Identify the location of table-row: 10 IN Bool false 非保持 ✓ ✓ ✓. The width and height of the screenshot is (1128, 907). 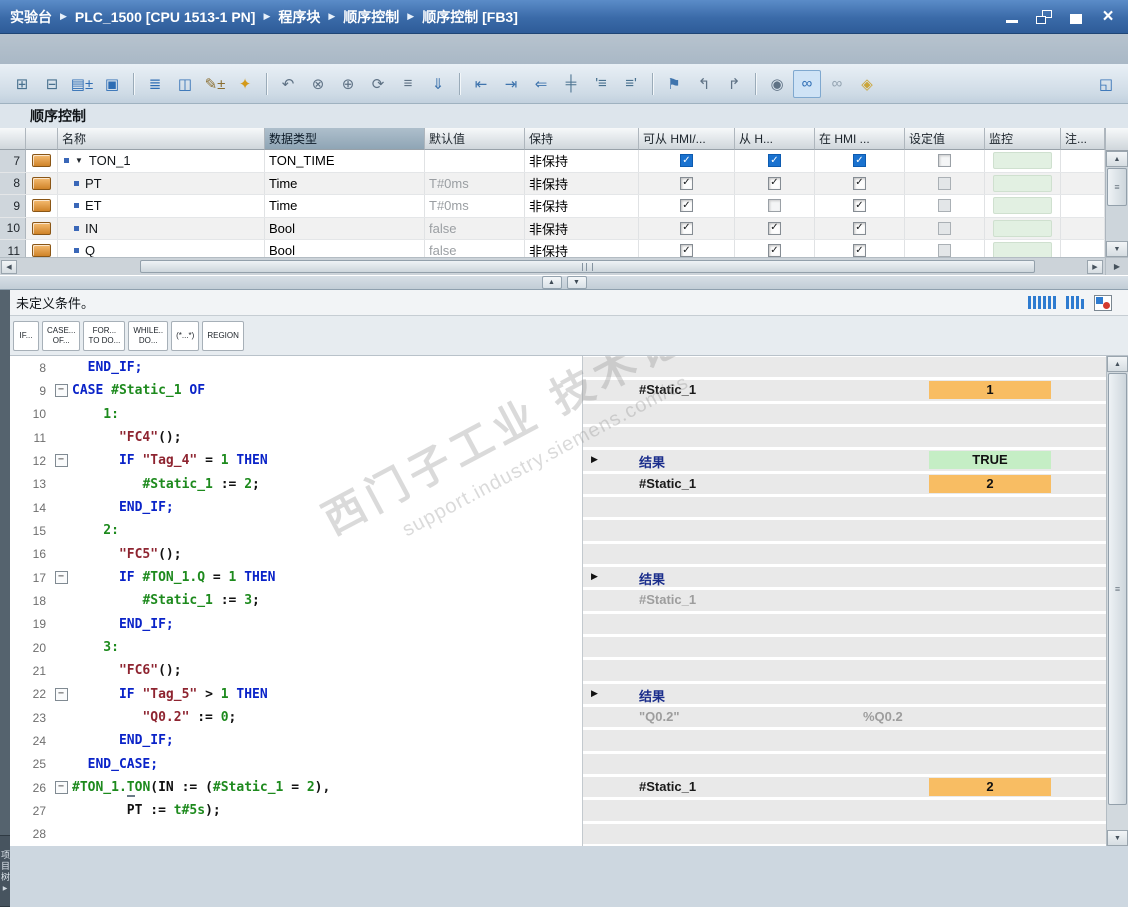
(552, 228).